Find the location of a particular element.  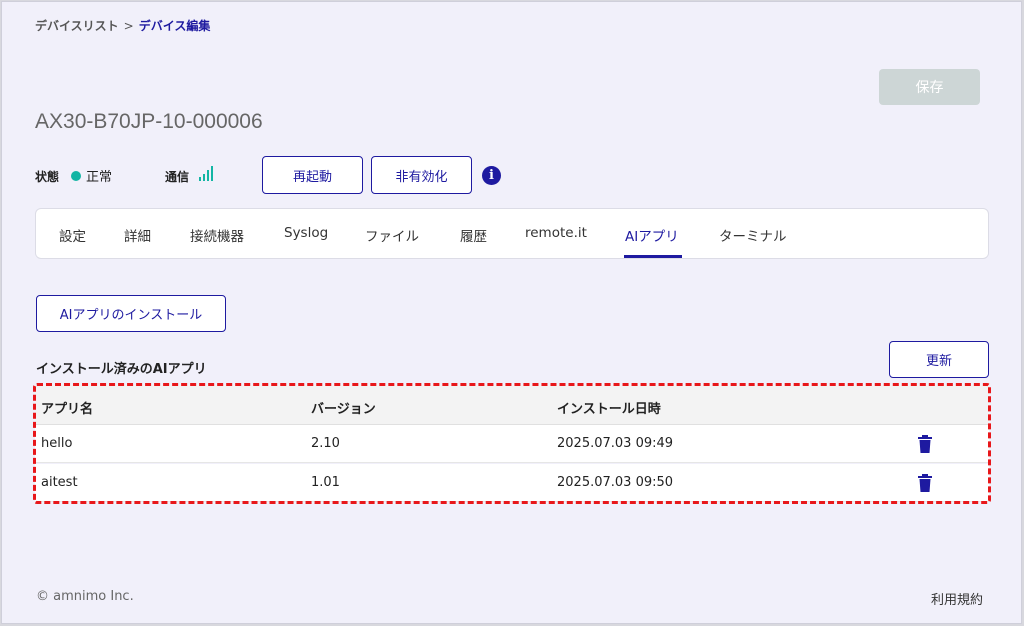

install-ai-app-button: AIアプリのインストール is located at coordinates (131, 313).